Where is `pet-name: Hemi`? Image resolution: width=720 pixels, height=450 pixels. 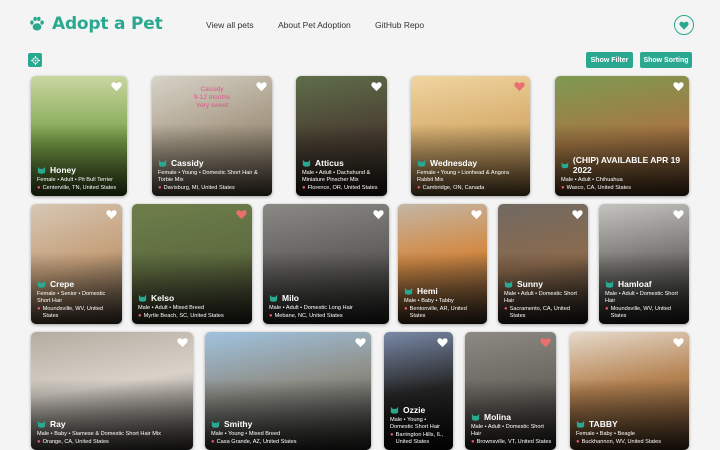 pet-name: Hemi is located at coordinates (427, 291).